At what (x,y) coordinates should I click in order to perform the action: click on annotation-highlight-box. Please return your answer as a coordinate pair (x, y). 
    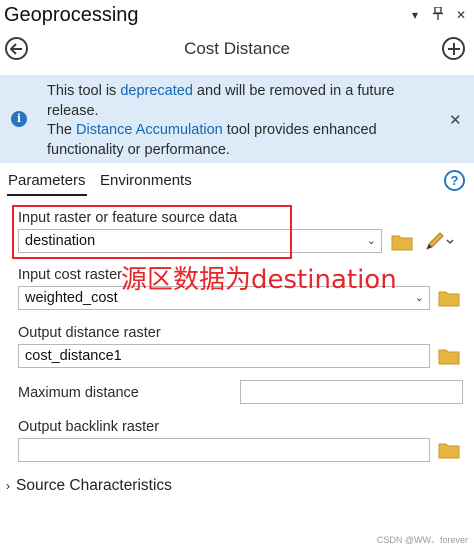
    Looking at the image, I should click on (152, 232).